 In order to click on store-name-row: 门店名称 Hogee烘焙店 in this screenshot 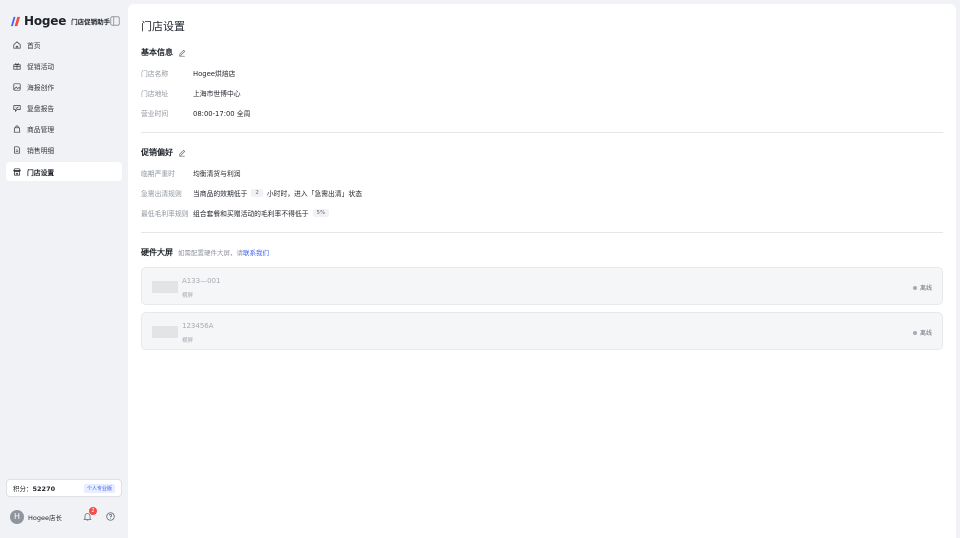, I will do `click(188, 73)`.